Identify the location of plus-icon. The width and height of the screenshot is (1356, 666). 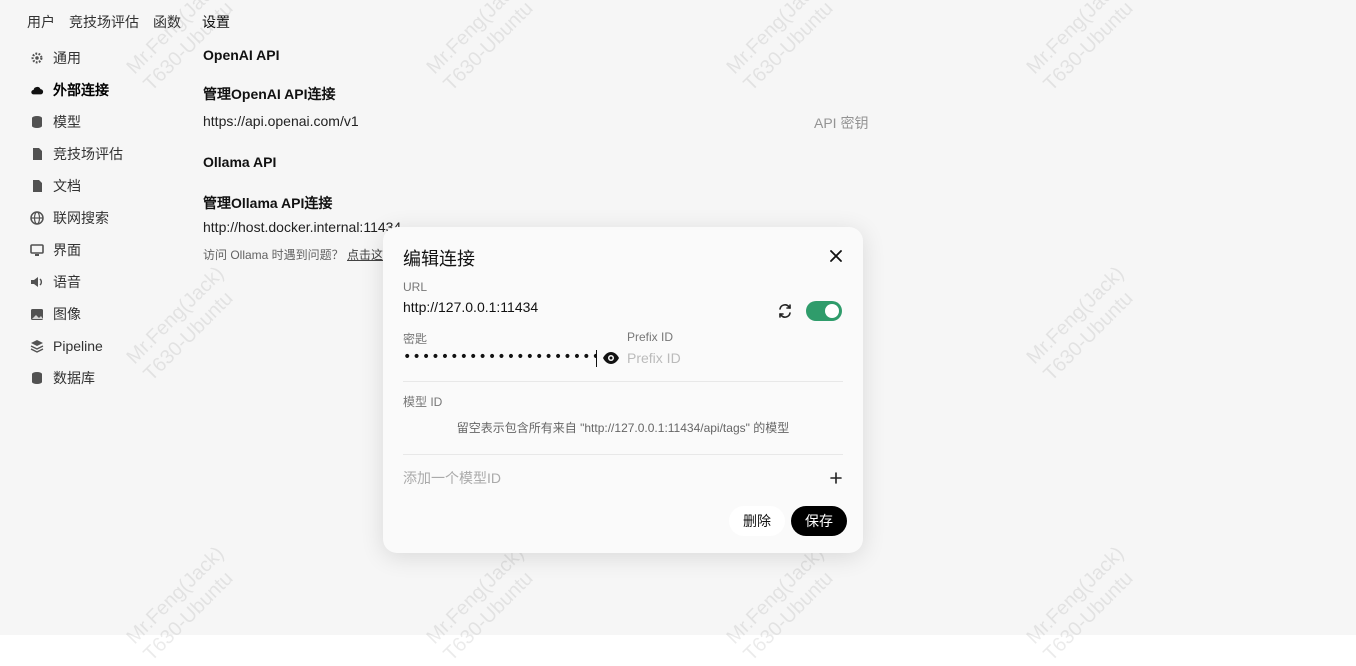
(836, 478).